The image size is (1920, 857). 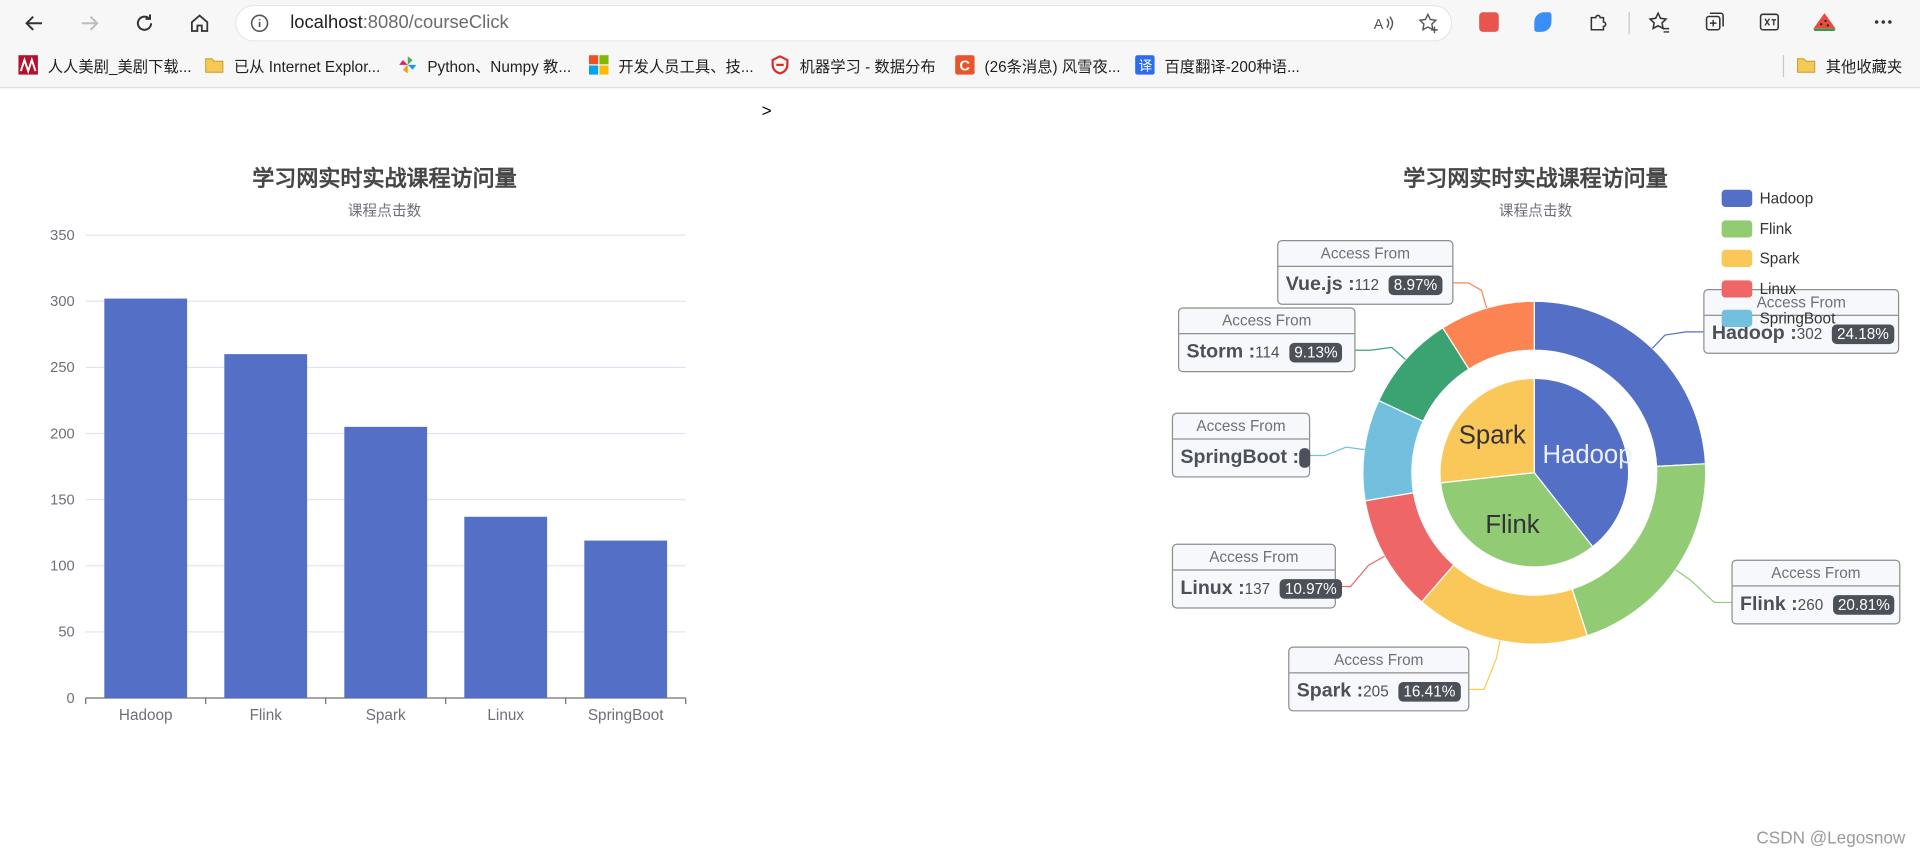 What do you see at coordinates (1598, 22) in the screenshot?
I see `extensions-puzzle-icon` at bounding box center [1598, 22].